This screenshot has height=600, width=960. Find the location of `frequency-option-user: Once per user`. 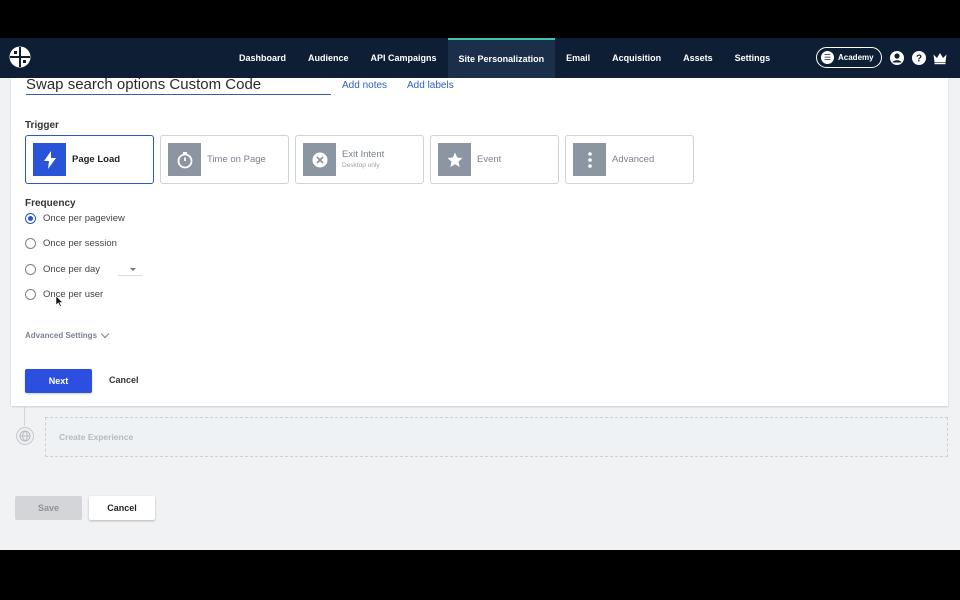

frequency-option-user: Once per user is located at coordinates (64, 294).